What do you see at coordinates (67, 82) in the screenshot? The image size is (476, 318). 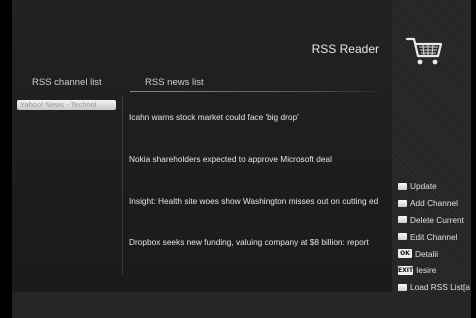 I see `channel-list-header: RSS channel list` at bounding box center [67, 82].